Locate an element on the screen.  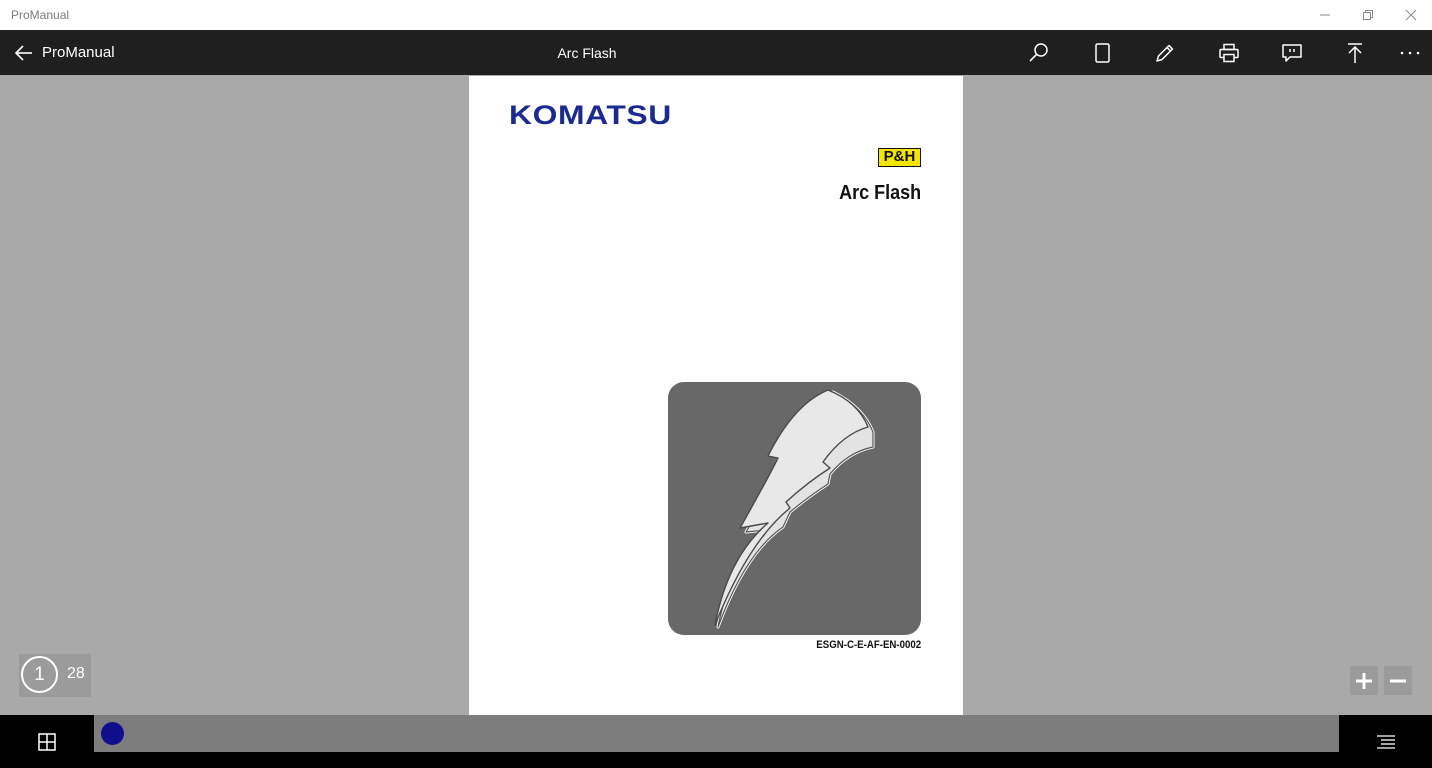
app-bar: ProManual Arc Flash is located at coordinates (716, 52).